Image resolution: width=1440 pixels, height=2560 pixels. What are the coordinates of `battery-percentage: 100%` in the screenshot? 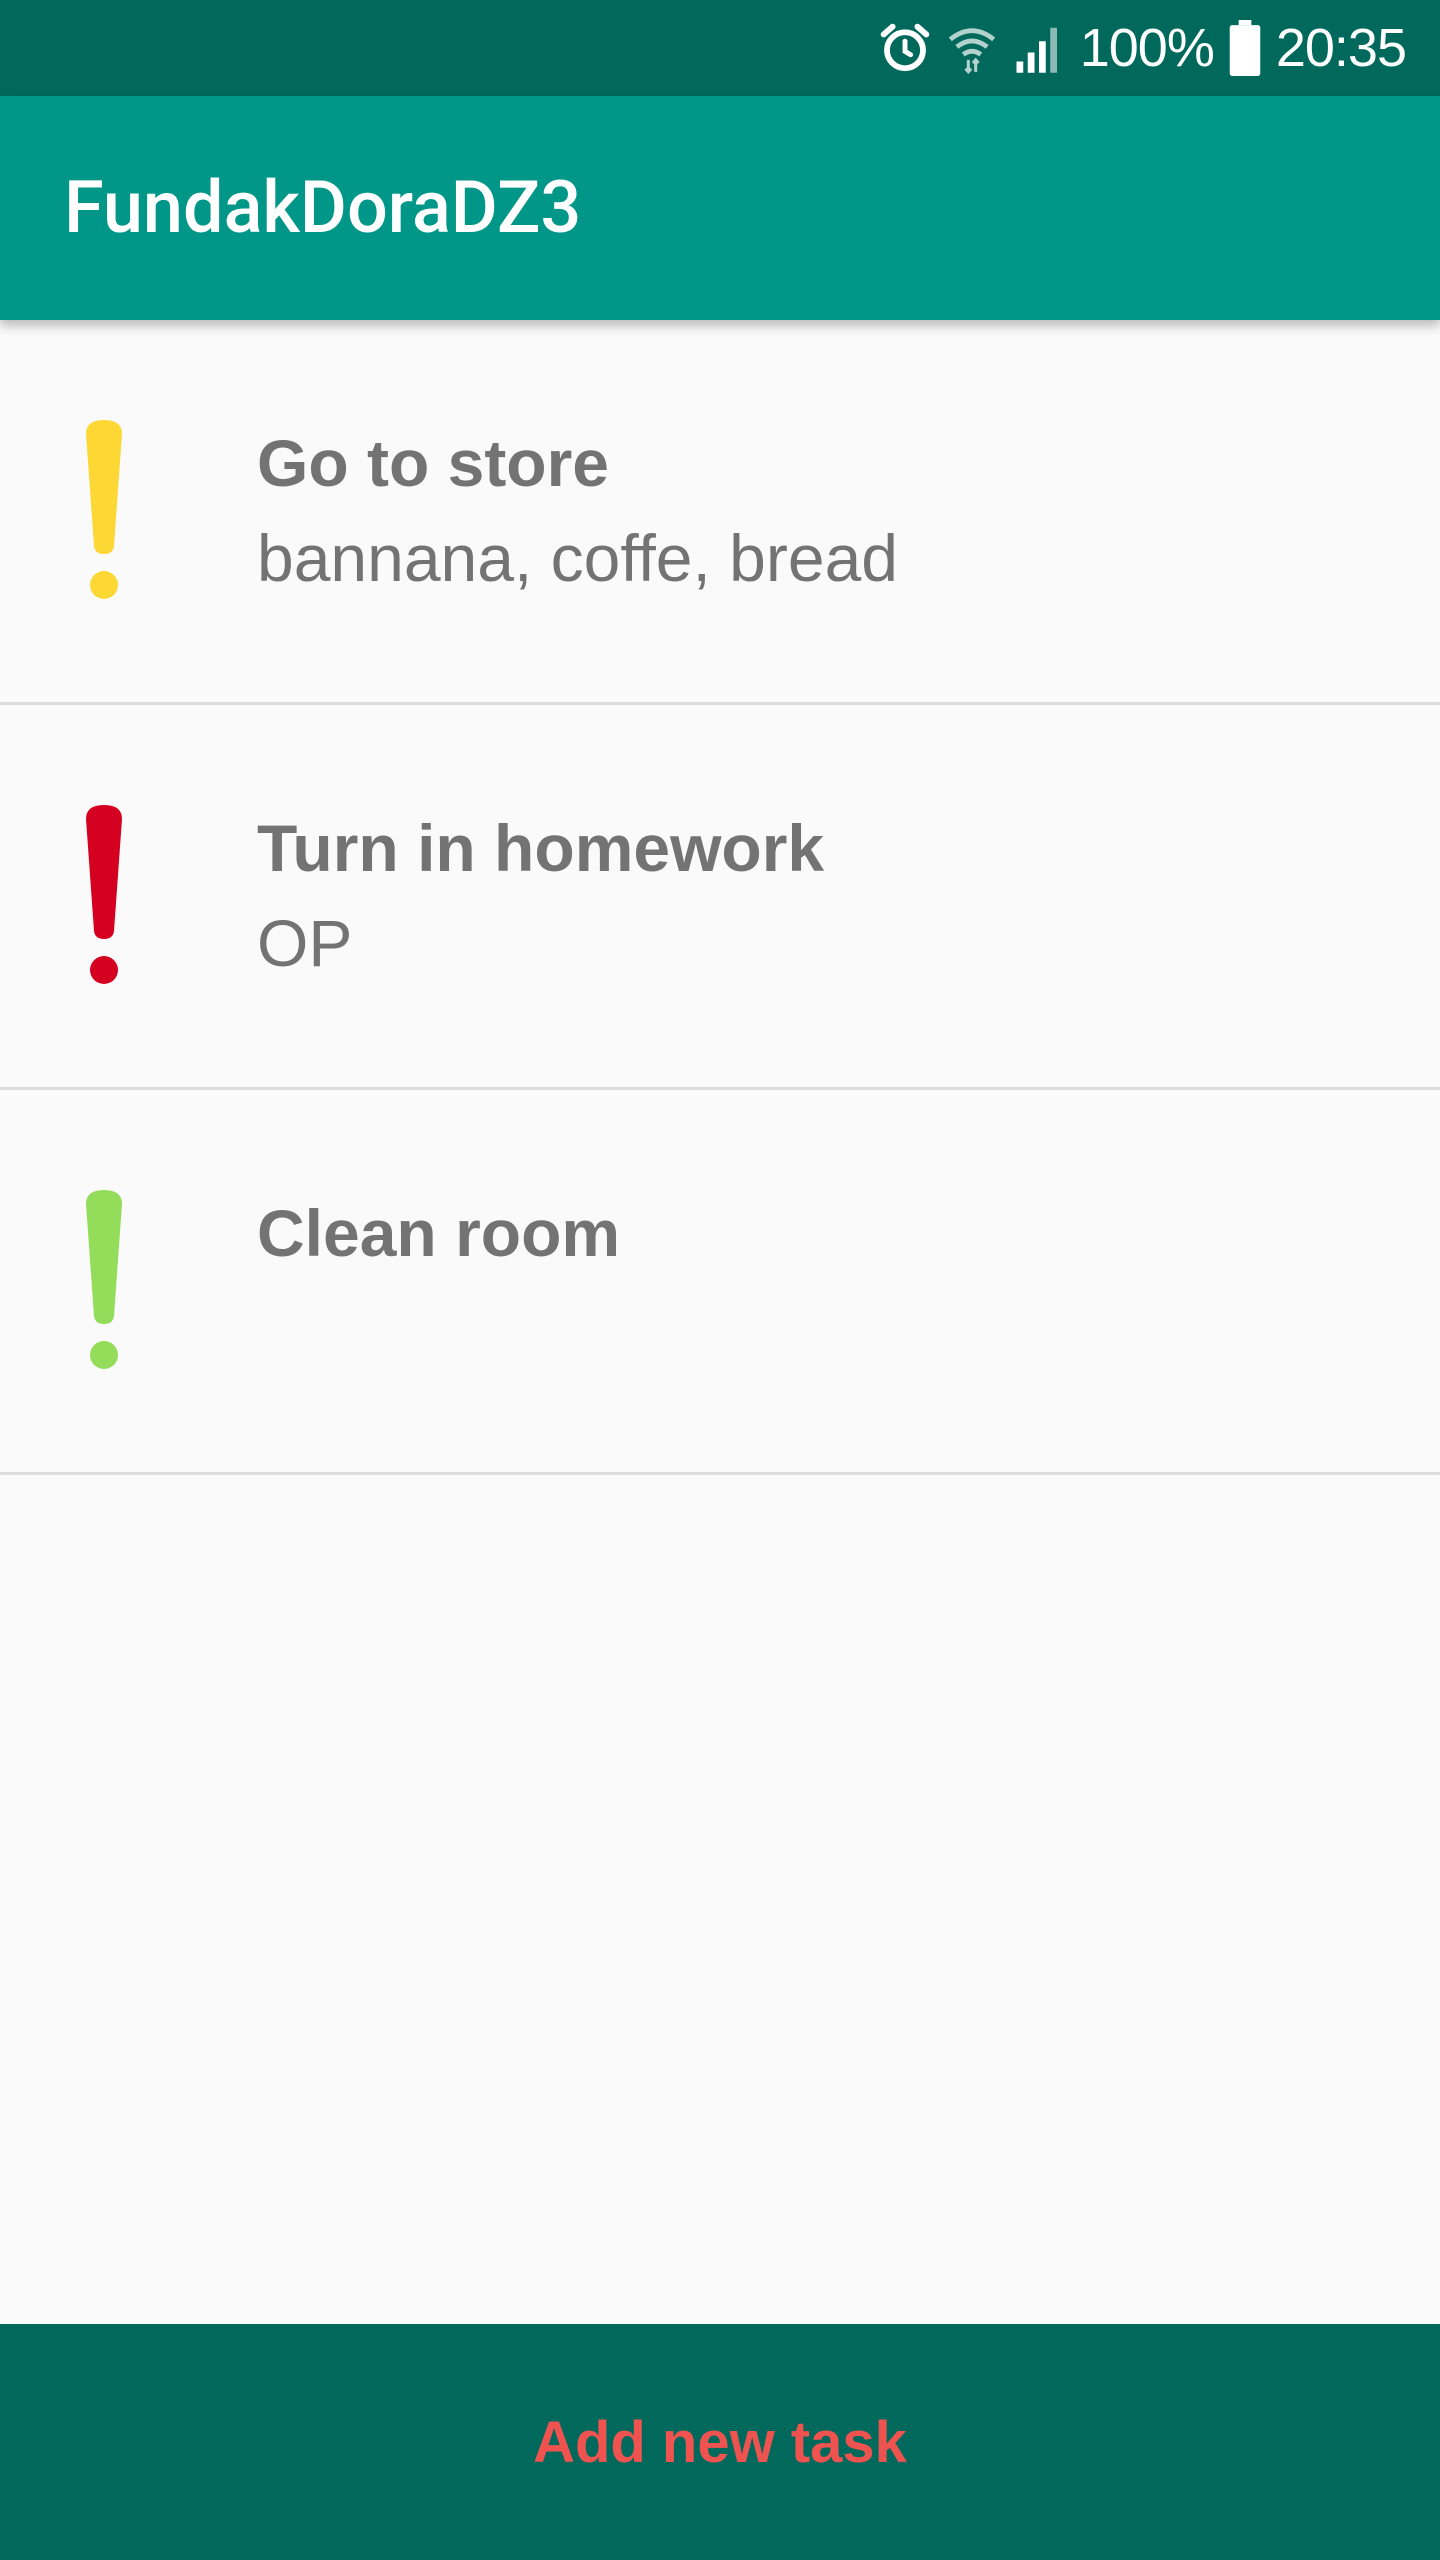 It's located at (1147, 48).